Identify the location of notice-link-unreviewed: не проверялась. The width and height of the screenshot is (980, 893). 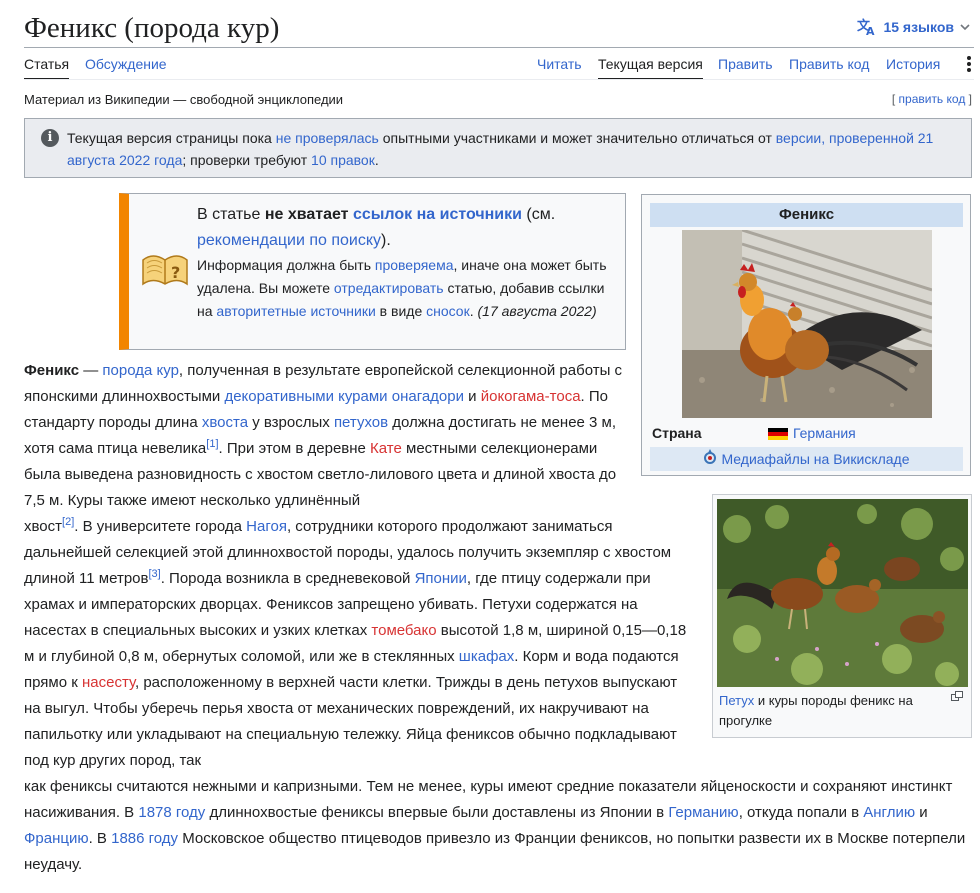
(327, 138).